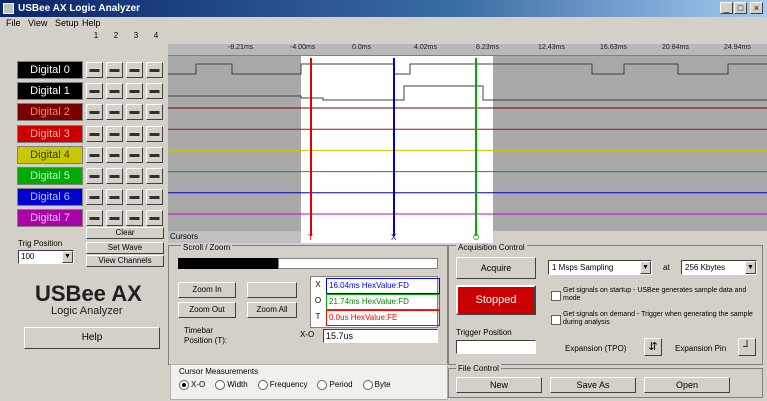 This screenshot has height=401, width=767. What do you see at coordinates (114, 91) in the screenshot?
I see `channel-toggle-1-2: ▬` at bounding box center [114, 91].